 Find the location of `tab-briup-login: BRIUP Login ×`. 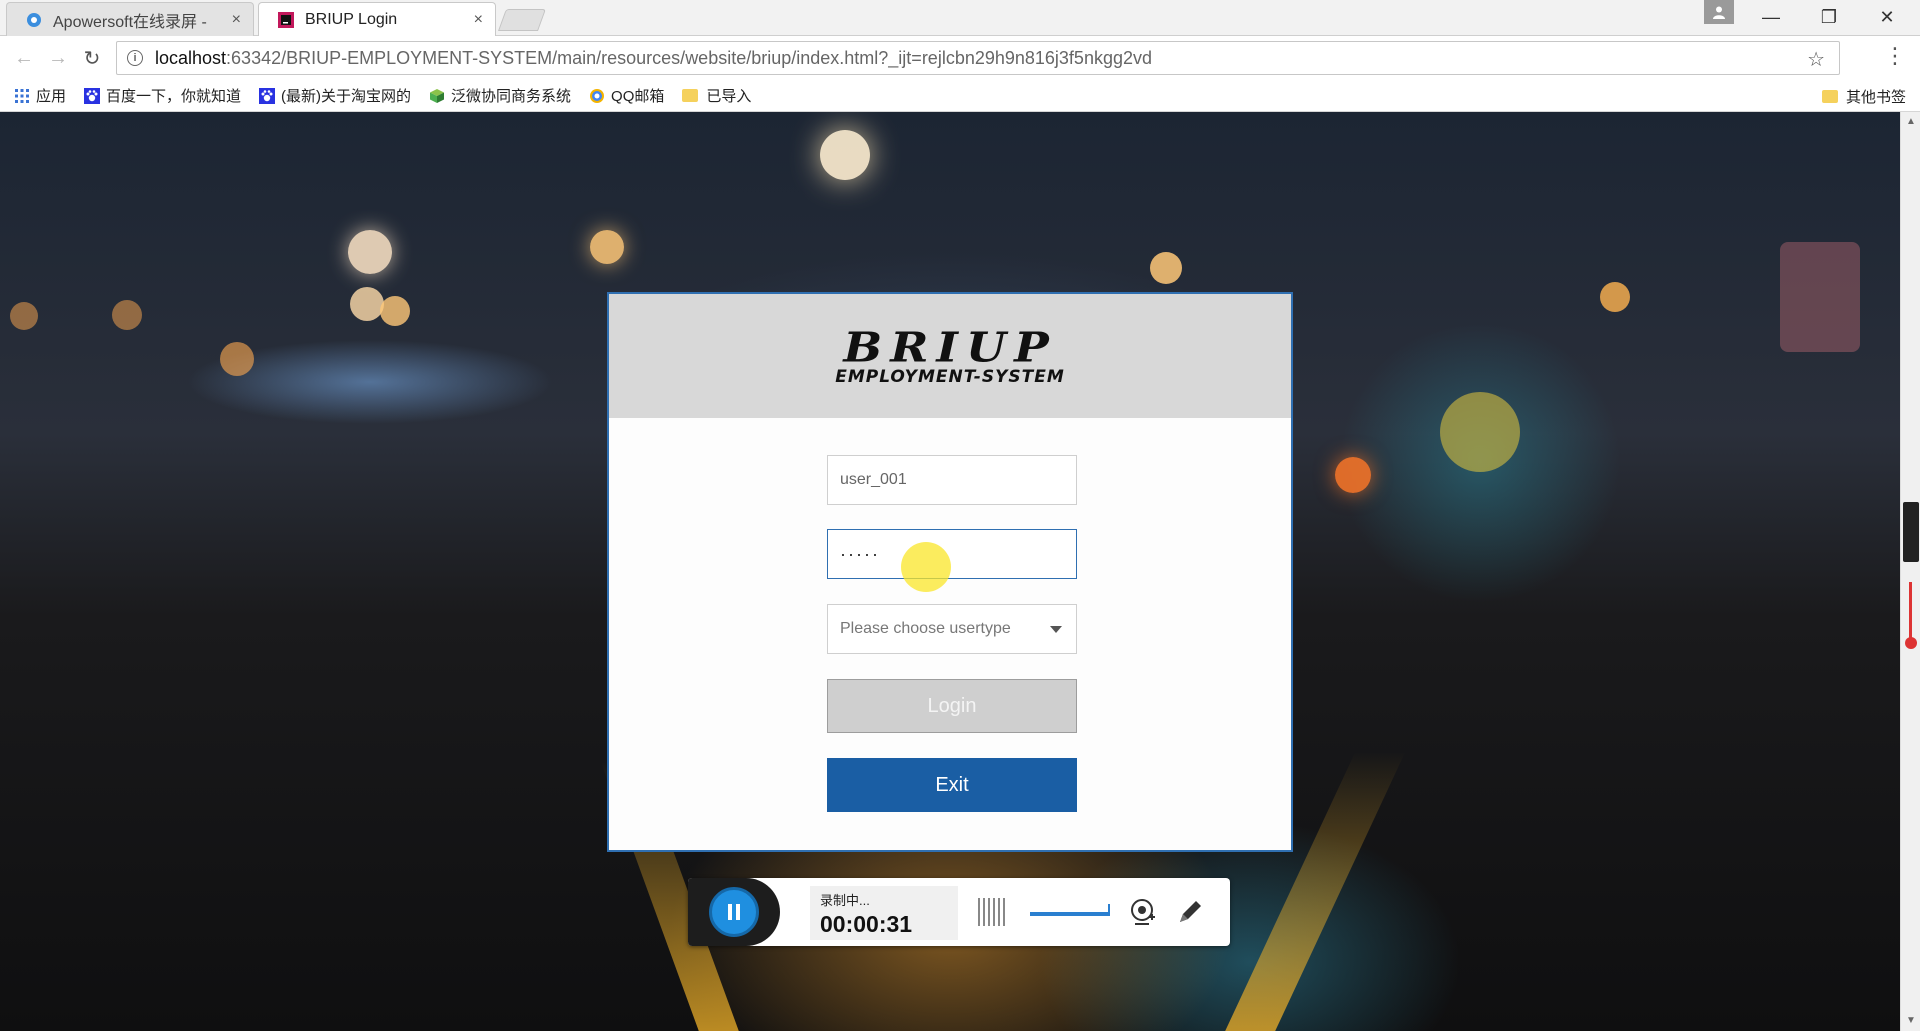

tab-briup-login: BRIUP Login × is located at coordinates (377, 19).